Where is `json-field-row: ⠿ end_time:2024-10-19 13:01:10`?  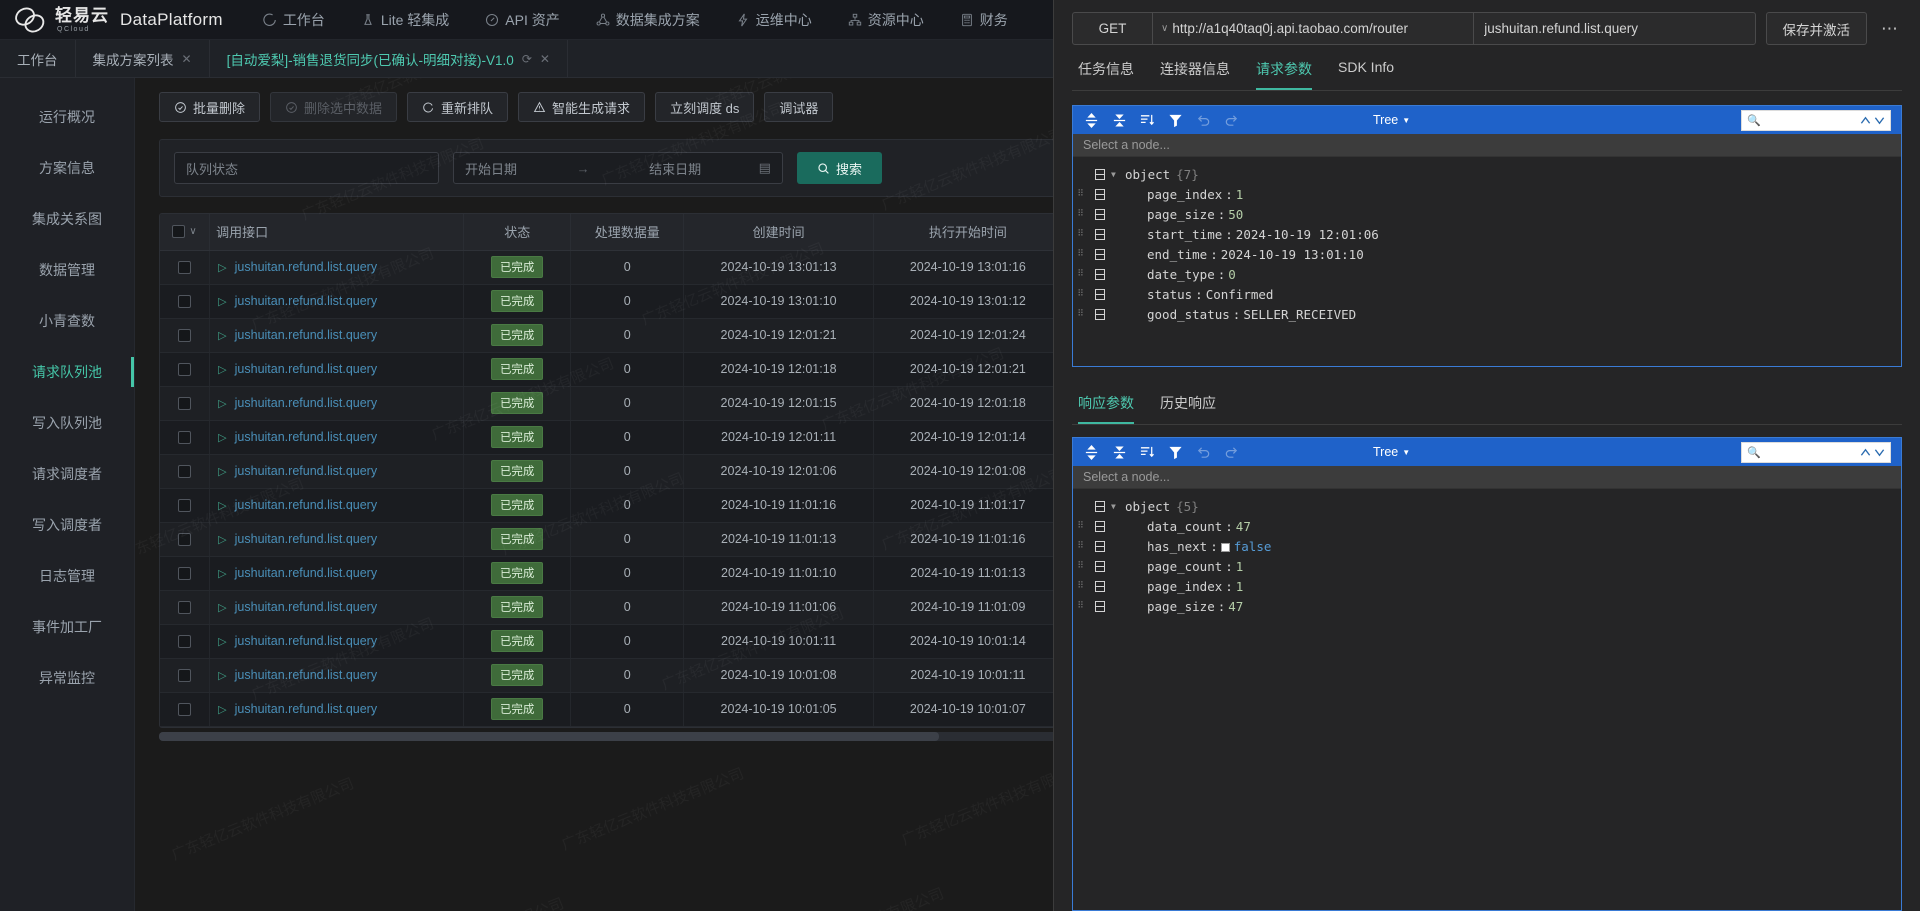
json-field-row: ⠿ end_time:2024-10-19 13:01:10 is located at coordinates (1487, 254).